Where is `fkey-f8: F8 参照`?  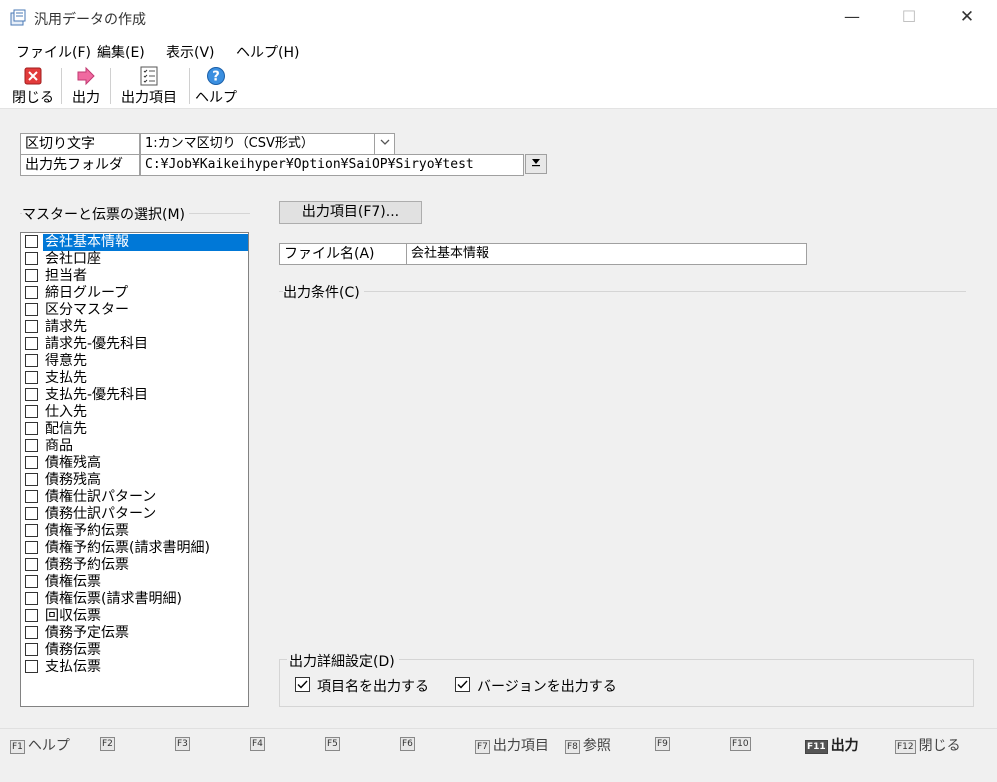
fkey-f8: F8 参照 is located at coordinates (588, 745).